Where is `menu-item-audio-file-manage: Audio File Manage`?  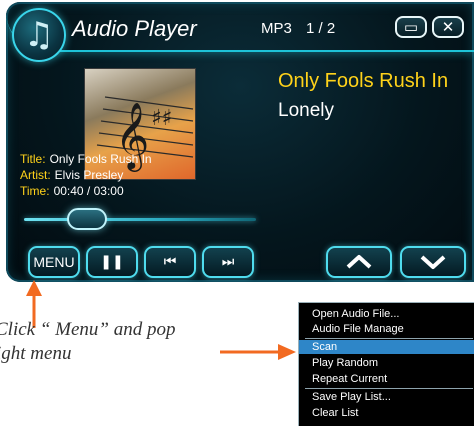 menu-item-audio-file-manage: Audio File Manage is located at coordinates (386, 329).